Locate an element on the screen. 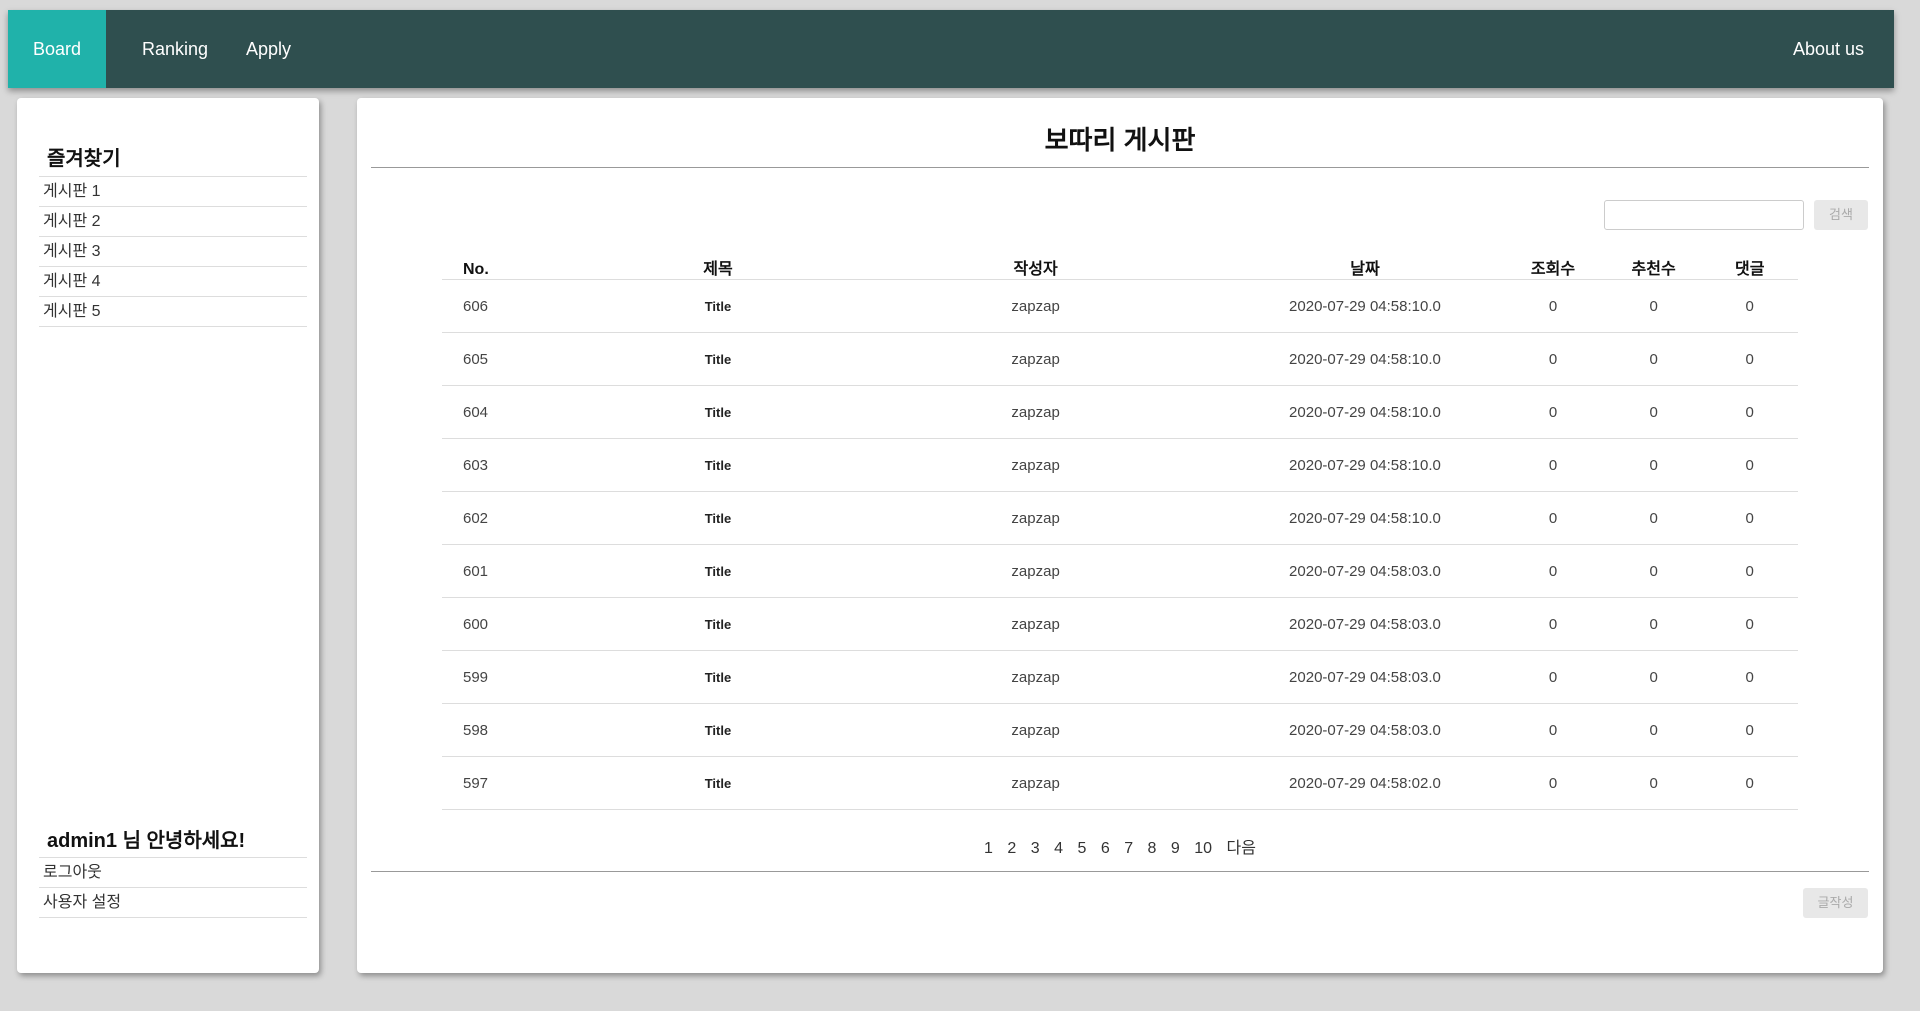  favorites-list: 게시판 1 게시판 2 게시판 3 게시판 4 게시판 5 is located at coordinates (173, 251).